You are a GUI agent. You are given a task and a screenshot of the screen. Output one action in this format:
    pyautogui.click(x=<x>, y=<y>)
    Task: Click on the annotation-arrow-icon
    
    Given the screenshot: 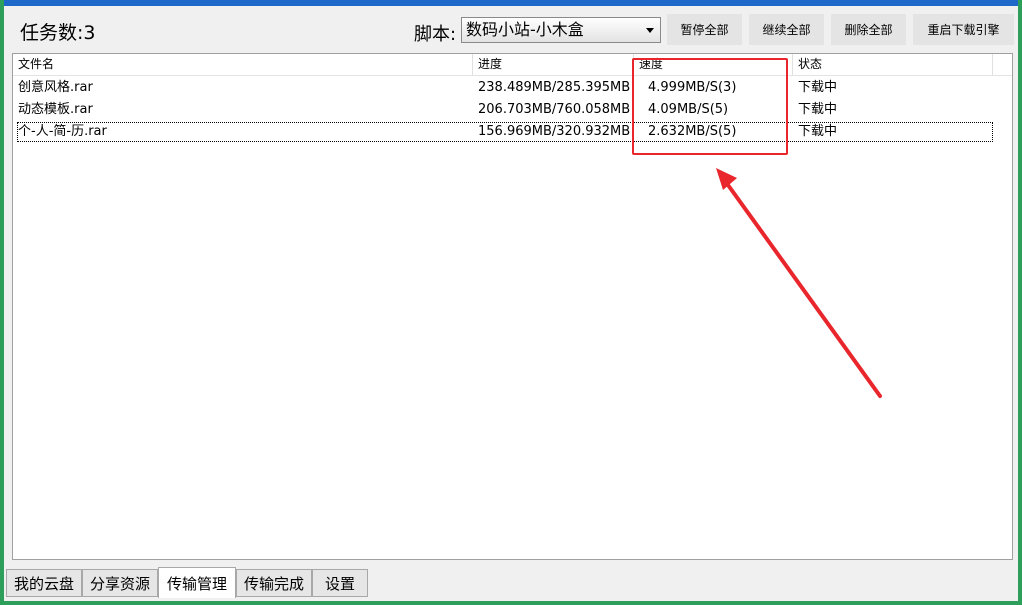 What is the action you would take?
    pyautogui.click(x=799, y=283)
    